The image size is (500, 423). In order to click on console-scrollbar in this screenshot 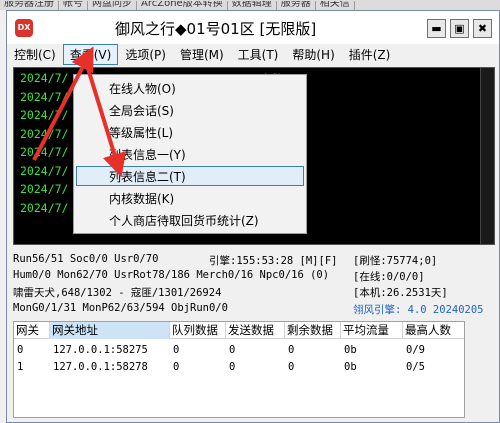, I will do `click(487, 156)`.